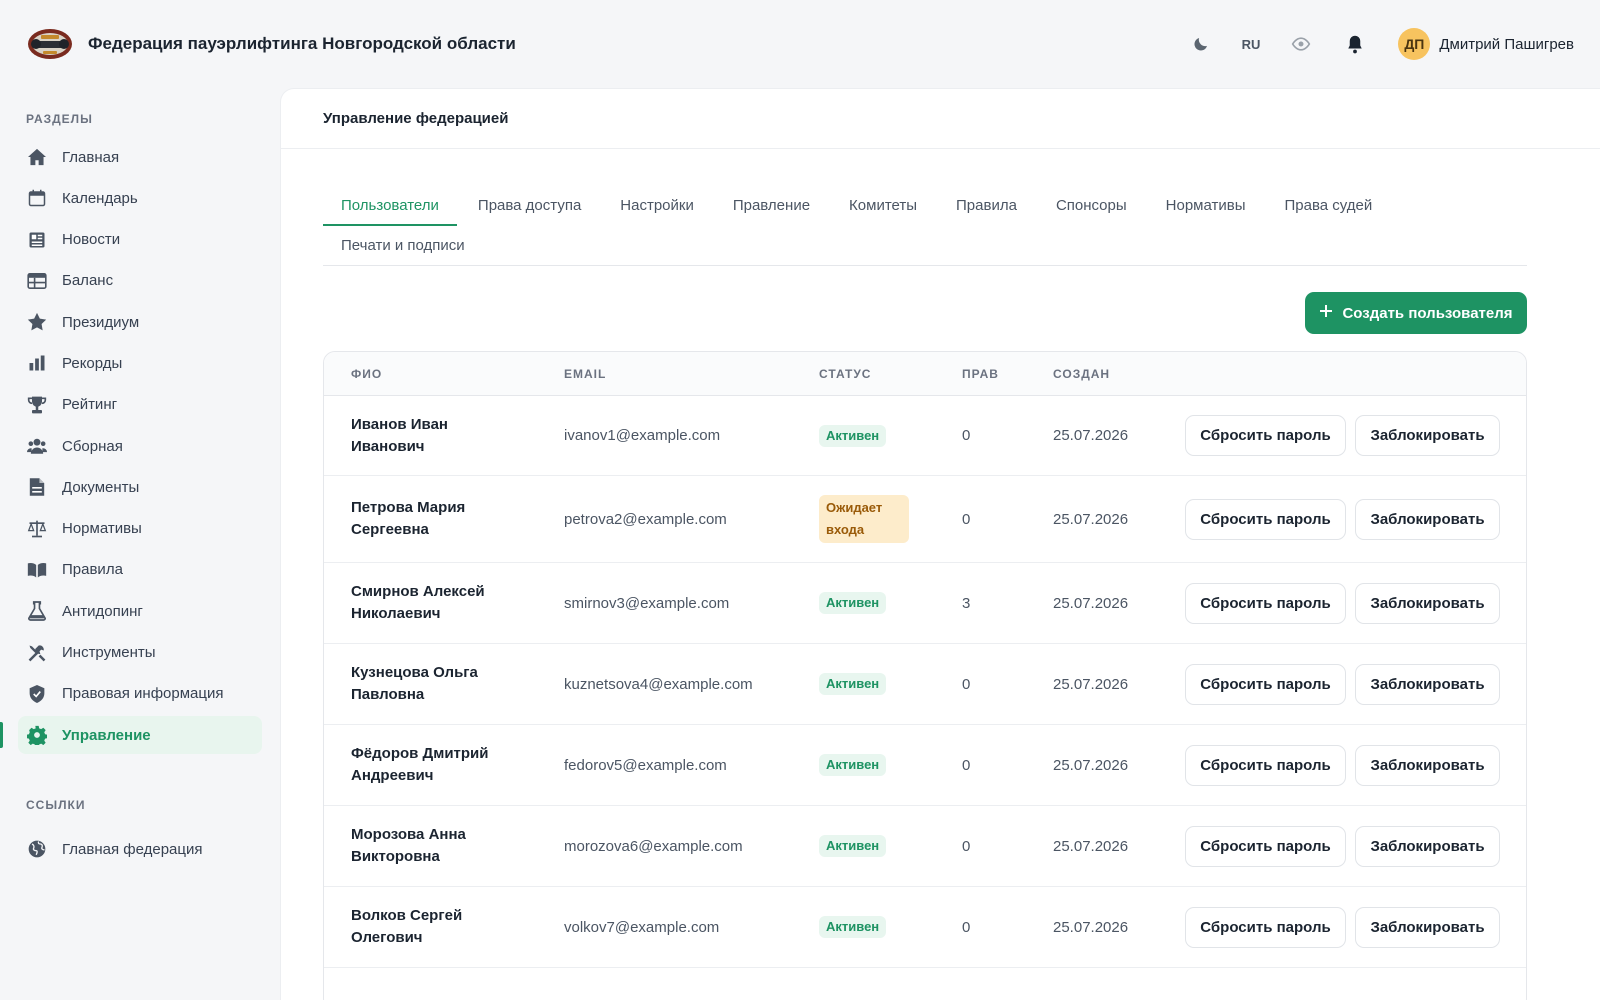 The height and width of the screenshot is (1000, 1600). I want to click on sidebar-item-rating: Рейтинг, so click(140, 405).